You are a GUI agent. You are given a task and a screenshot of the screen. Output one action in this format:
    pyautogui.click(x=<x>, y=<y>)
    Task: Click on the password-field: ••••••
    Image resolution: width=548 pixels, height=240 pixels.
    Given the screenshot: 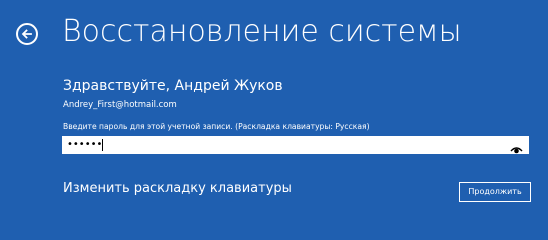 What is the action you would take?
    pyautogui.click(x=295, y=145)
    